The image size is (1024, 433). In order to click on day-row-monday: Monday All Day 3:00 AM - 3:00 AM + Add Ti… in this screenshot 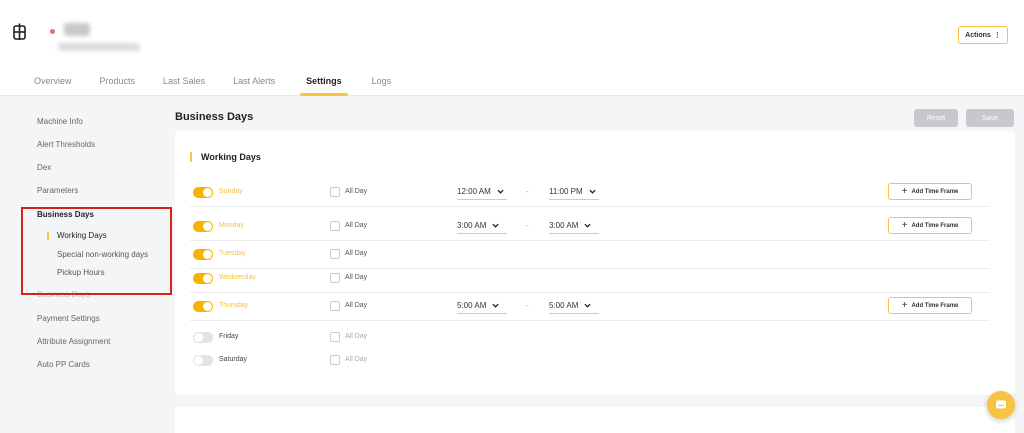, I will do `click(595, 228)`.